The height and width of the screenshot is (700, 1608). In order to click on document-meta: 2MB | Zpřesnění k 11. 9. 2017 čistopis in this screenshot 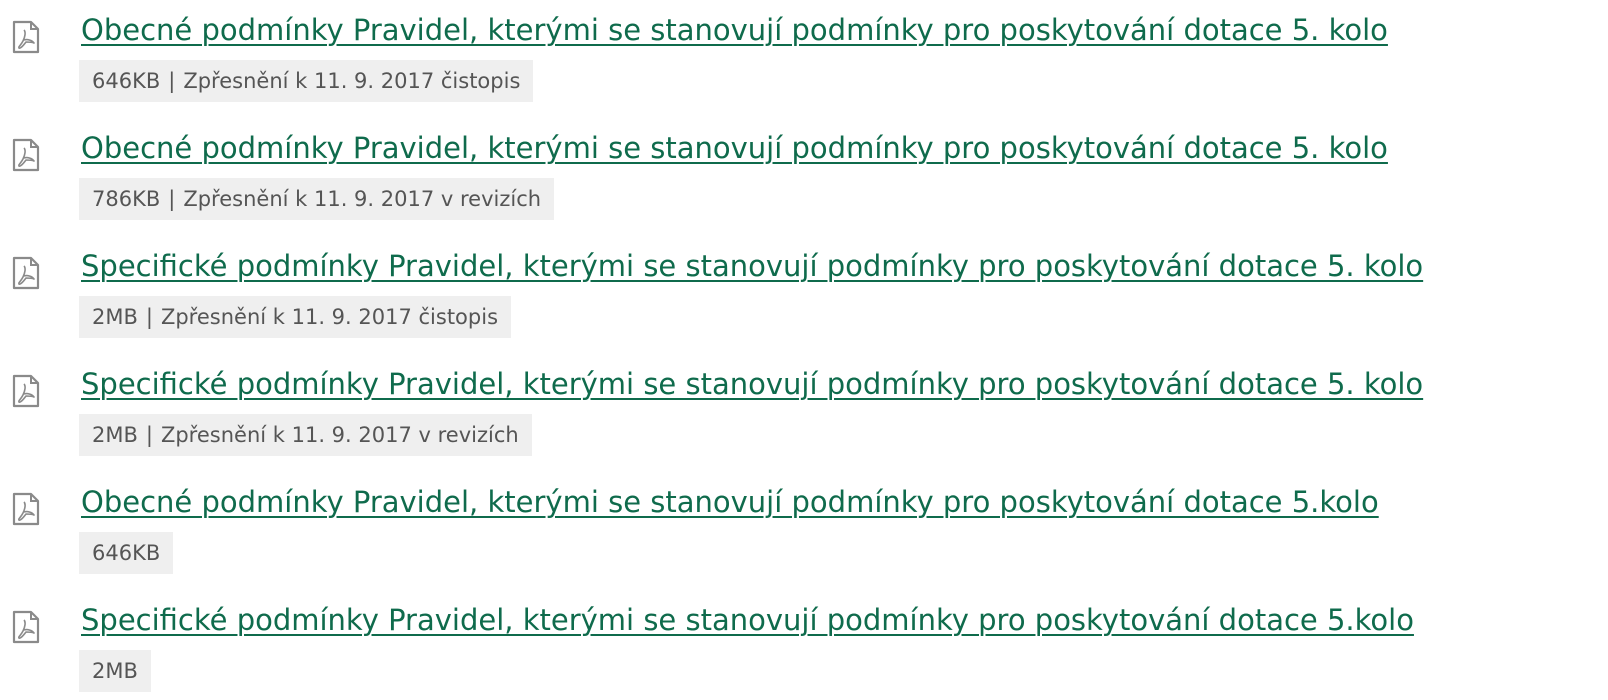, I will do `click(295, 317)`.